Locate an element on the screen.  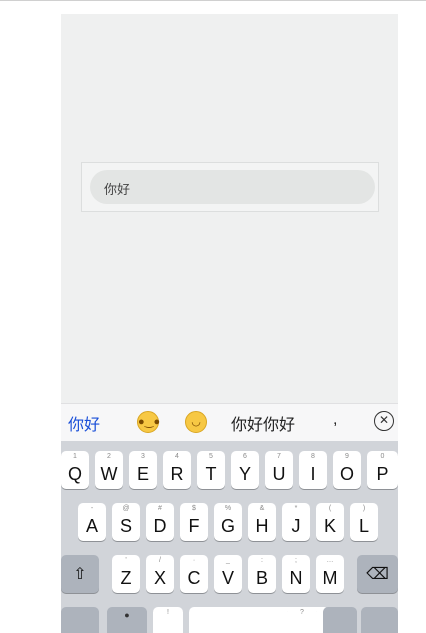
key-v: _ V is located at coordinates (228, 574).